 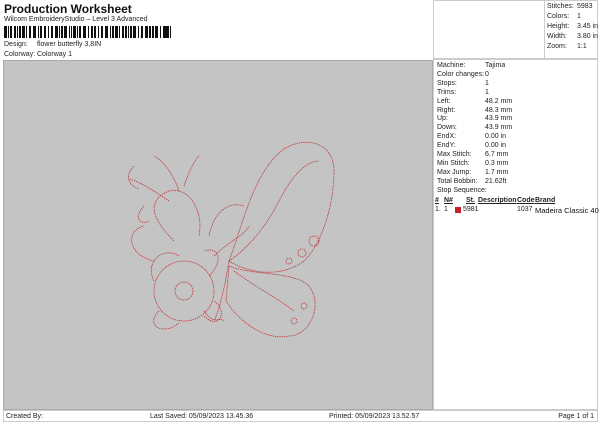 What do you see at coordinates (557, 36) in the screenshot?
I see `summary-label: Width:` at bounding box center [557, 36].